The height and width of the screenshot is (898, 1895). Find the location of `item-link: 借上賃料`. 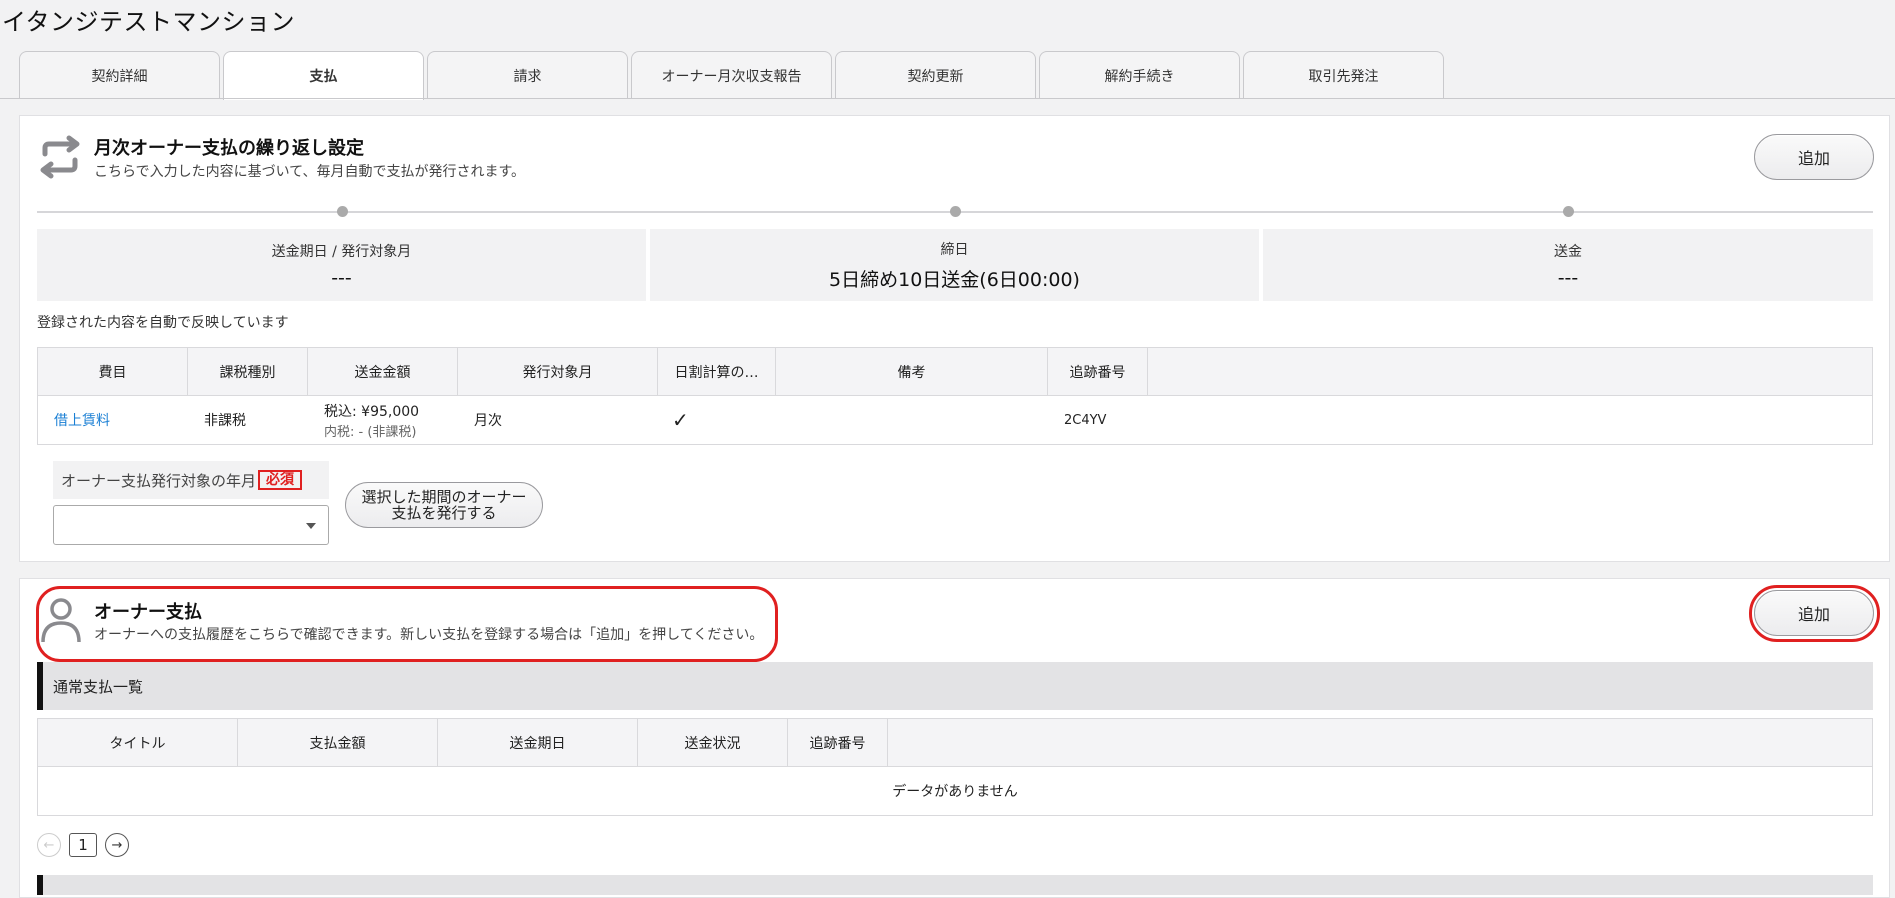

item-link: 借上賃料 is located at coordinates (82, 420).